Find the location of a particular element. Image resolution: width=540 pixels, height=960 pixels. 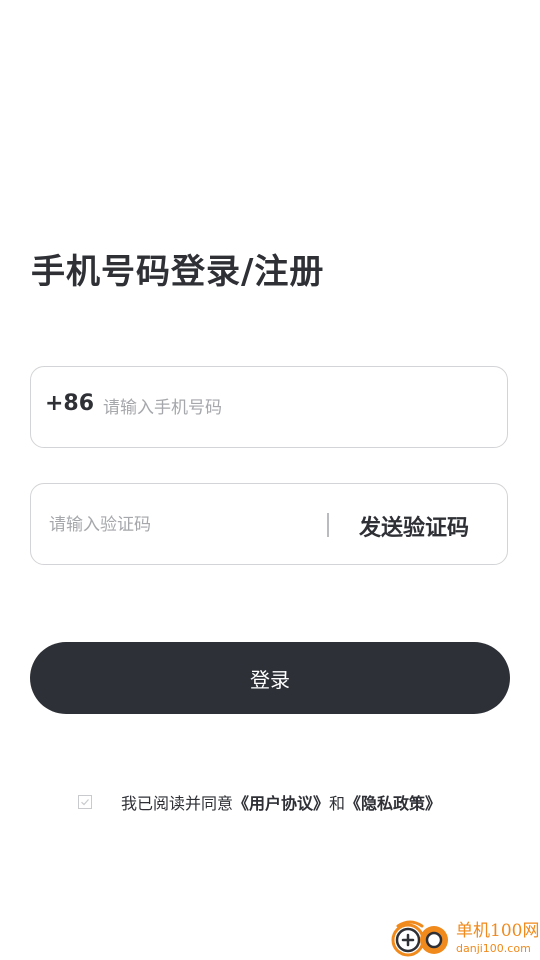

phone-input is located at coordinates (293, 408).